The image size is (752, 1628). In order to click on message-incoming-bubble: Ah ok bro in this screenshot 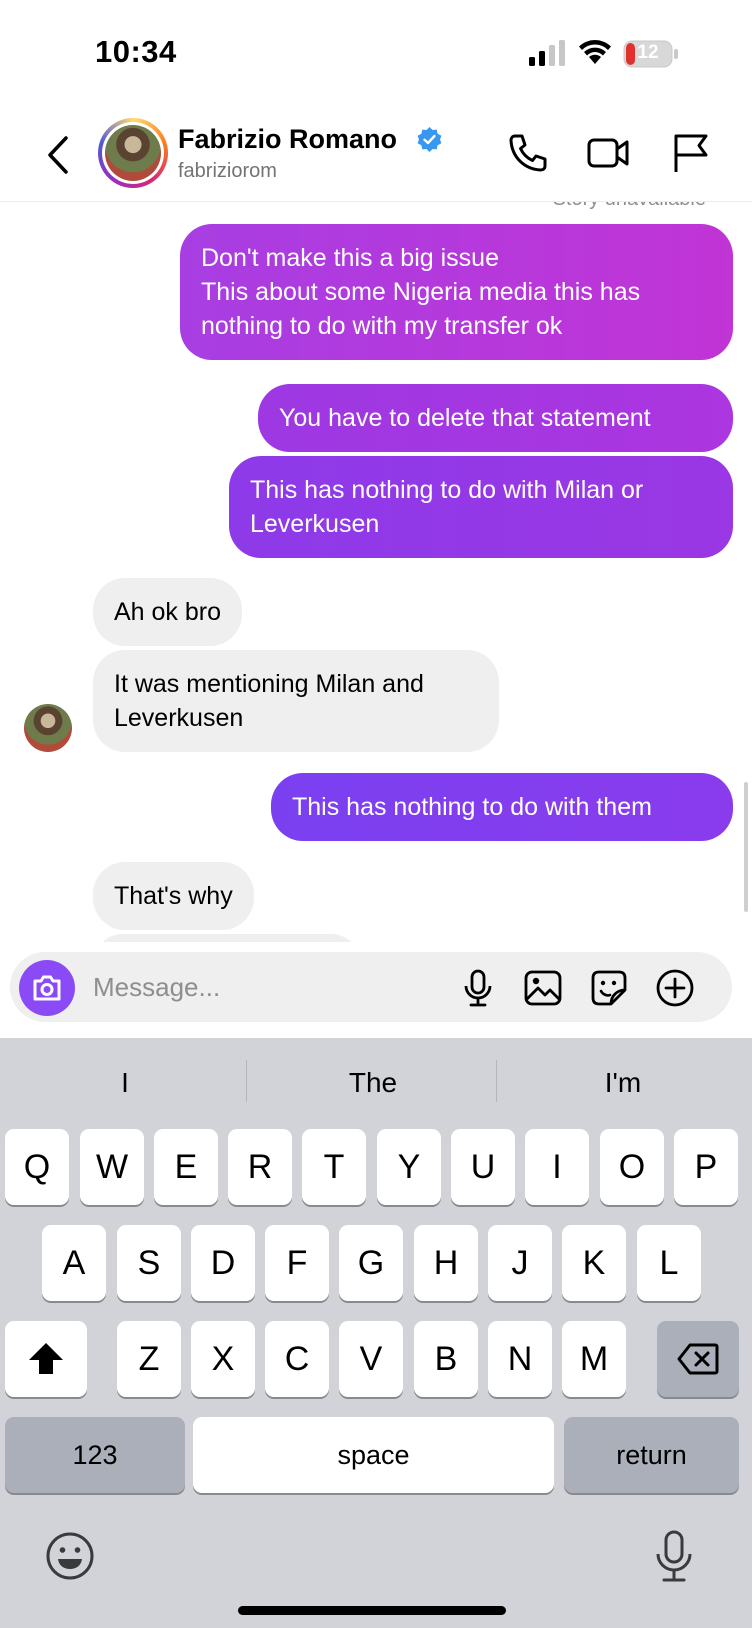, I will do `click(168, 612)`.